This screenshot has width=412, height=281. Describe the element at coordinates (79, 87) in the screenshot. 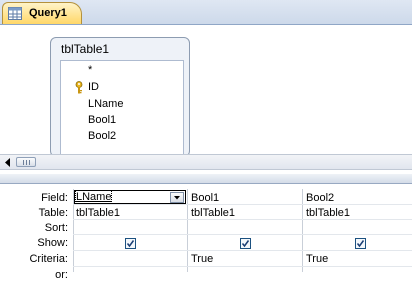

I see `primary-key-icon` at that location.